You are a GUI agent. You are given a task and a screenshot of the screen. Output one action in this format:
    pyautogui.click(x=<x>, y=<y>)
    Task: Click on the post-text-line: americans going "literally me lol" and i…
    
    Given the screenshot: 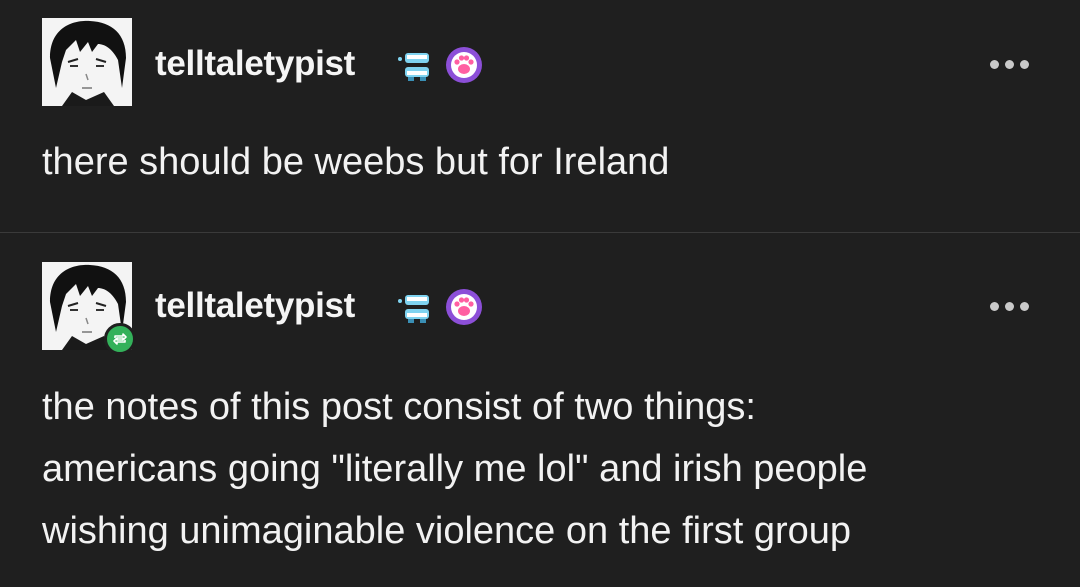 What is the action you would take?
    pyautogui.click(x=455, y=469)
    